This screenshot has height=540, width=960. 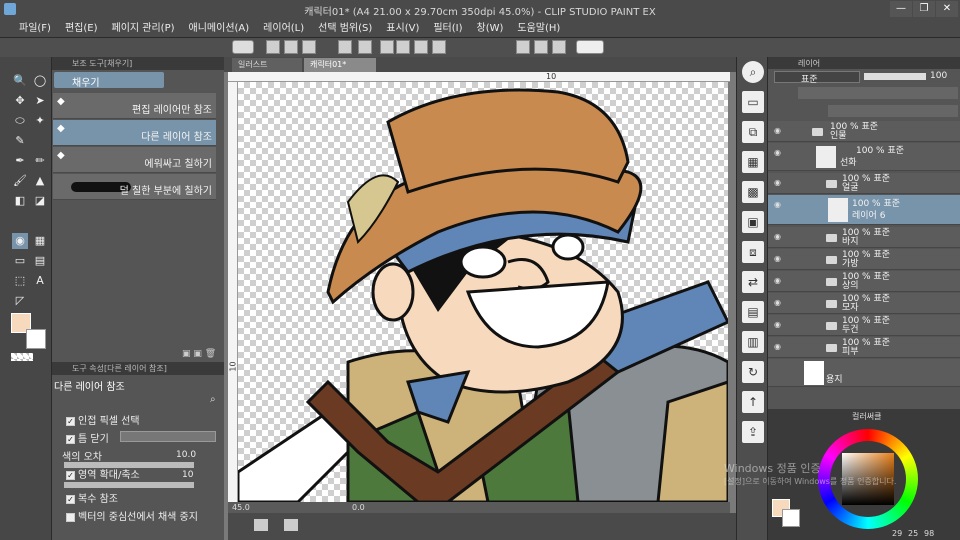 What do you see at coordinates (40, 81) in the screenshot?
I see `lasso-tool-icon: ◯` at bounding box center [40, 81].